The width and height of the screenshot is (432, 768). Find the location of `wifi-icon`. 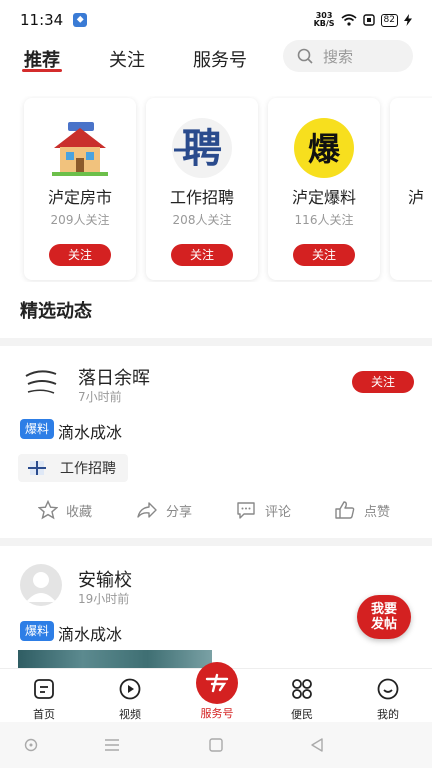

wifi-icon is located at coordinates (349, 20).